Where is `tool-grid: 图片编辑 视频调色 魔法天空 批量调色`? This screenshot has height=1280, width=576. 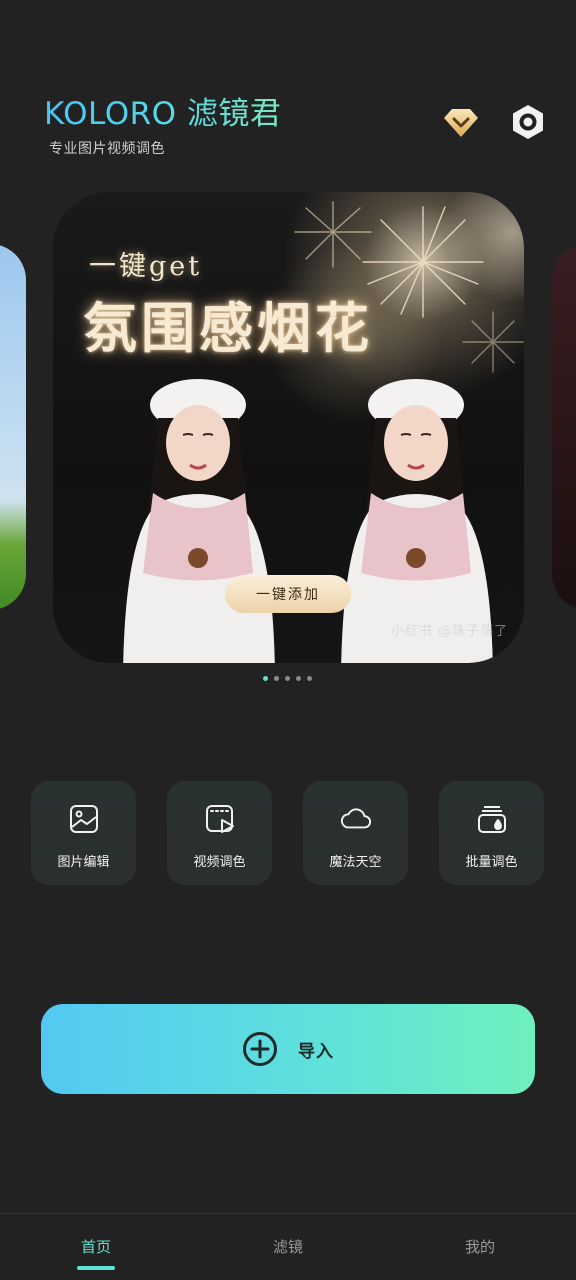 tool-grid: 图片编辑 视频调色 魔法天空 批量调色 is located at coordinates (287, 833).